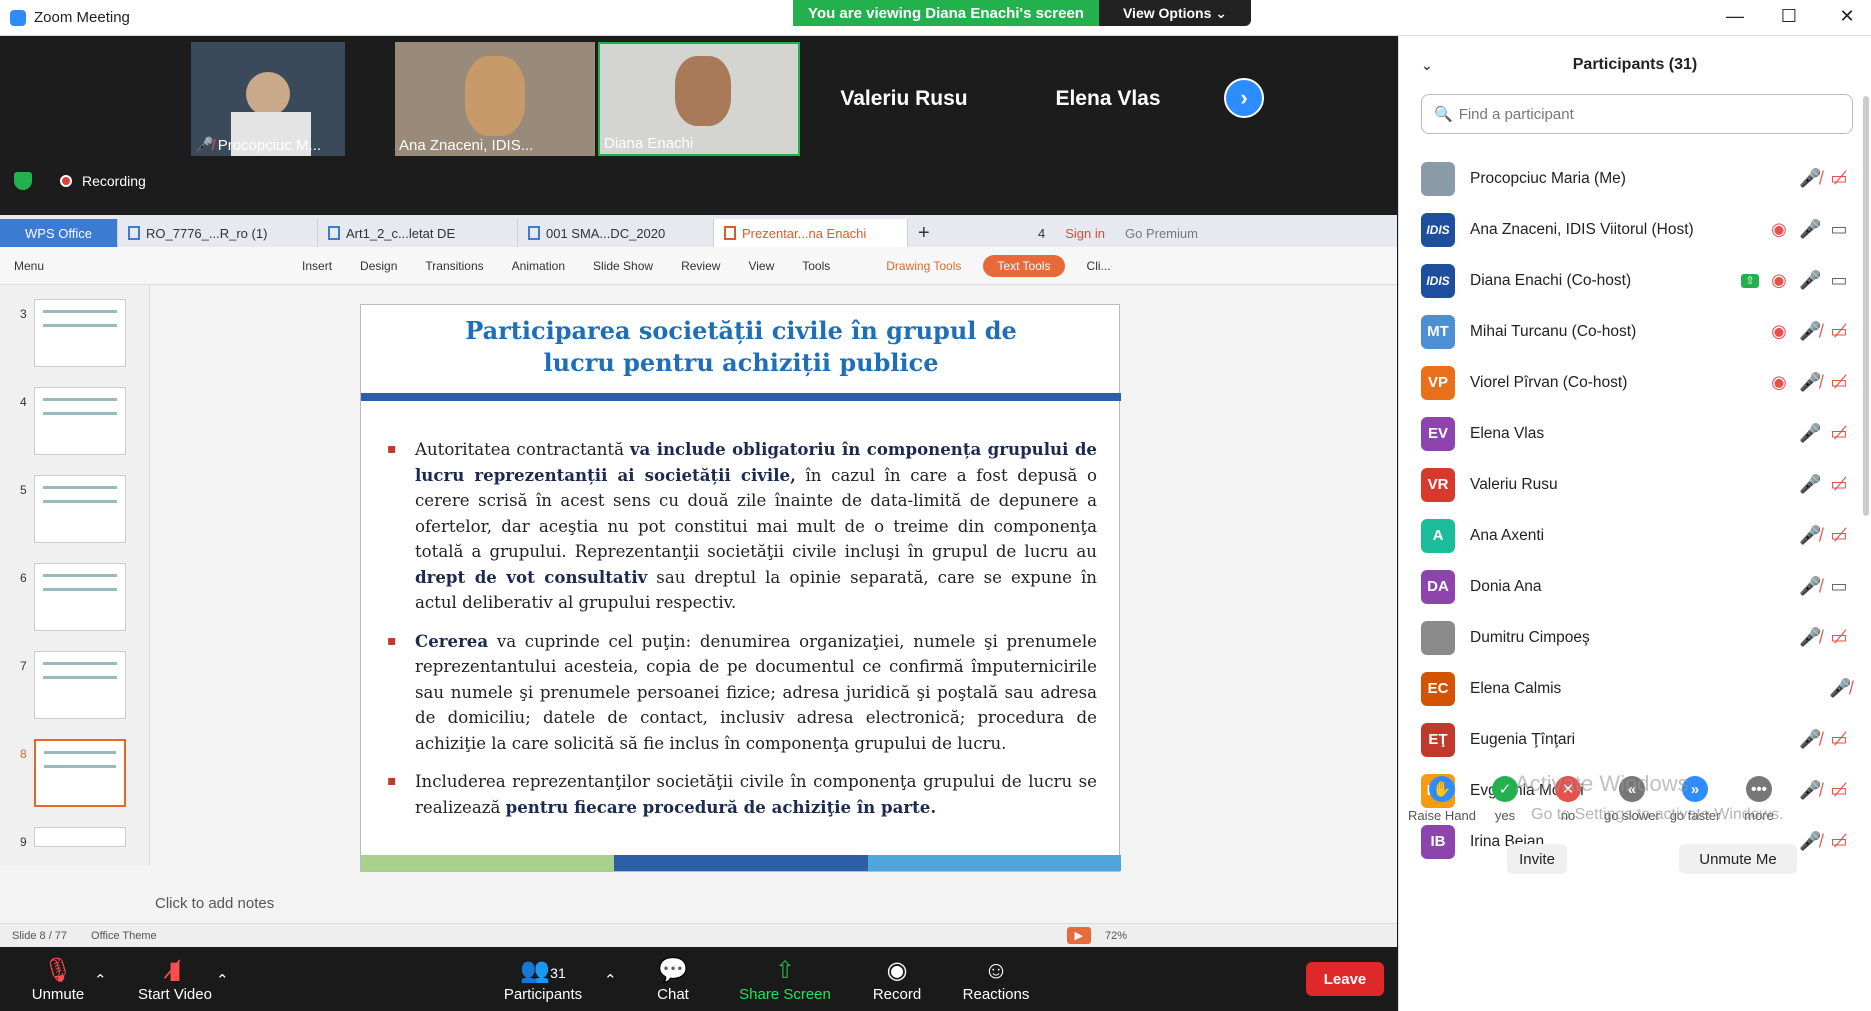 The height and width of the screenshot is (1011, 1871). I want to click on security-shield-icon, so click(23, 181).